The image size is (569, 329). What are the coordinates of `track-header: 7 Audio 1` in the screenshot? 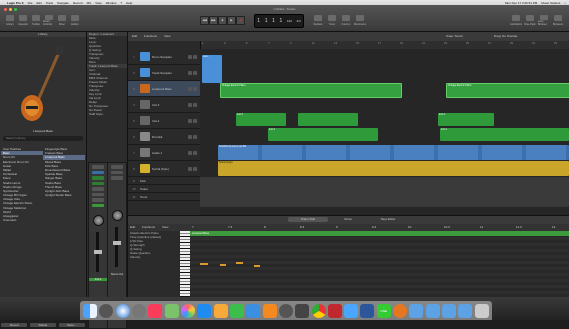 It's located at (164, 153).